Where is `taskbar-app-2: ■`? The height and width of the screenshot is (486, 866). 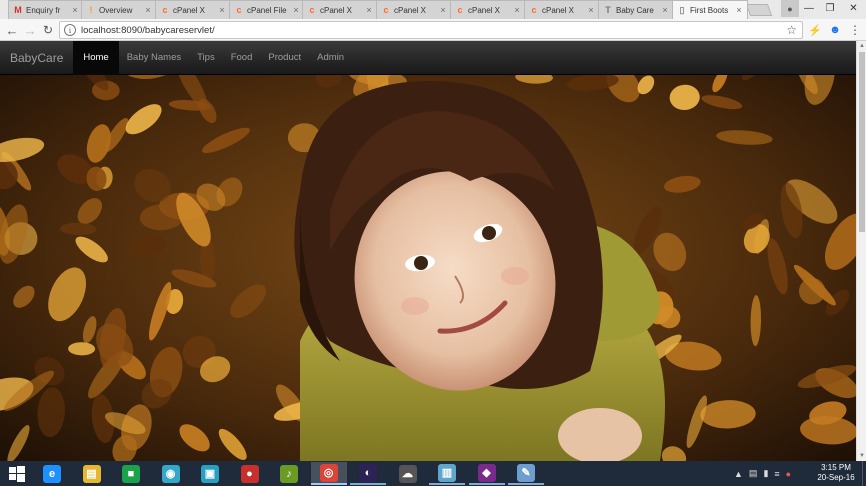
taskbar-app-2: ■ is located at coordinates (131, 473).